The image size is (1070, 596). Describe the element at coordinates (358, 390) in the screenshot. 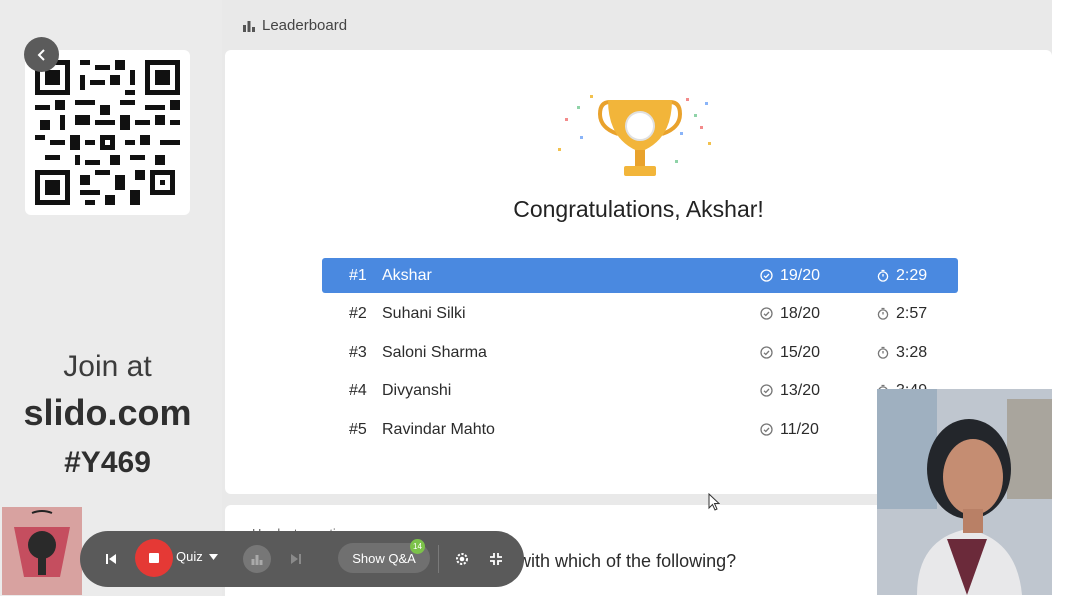

I see `rank: #4` at that location.